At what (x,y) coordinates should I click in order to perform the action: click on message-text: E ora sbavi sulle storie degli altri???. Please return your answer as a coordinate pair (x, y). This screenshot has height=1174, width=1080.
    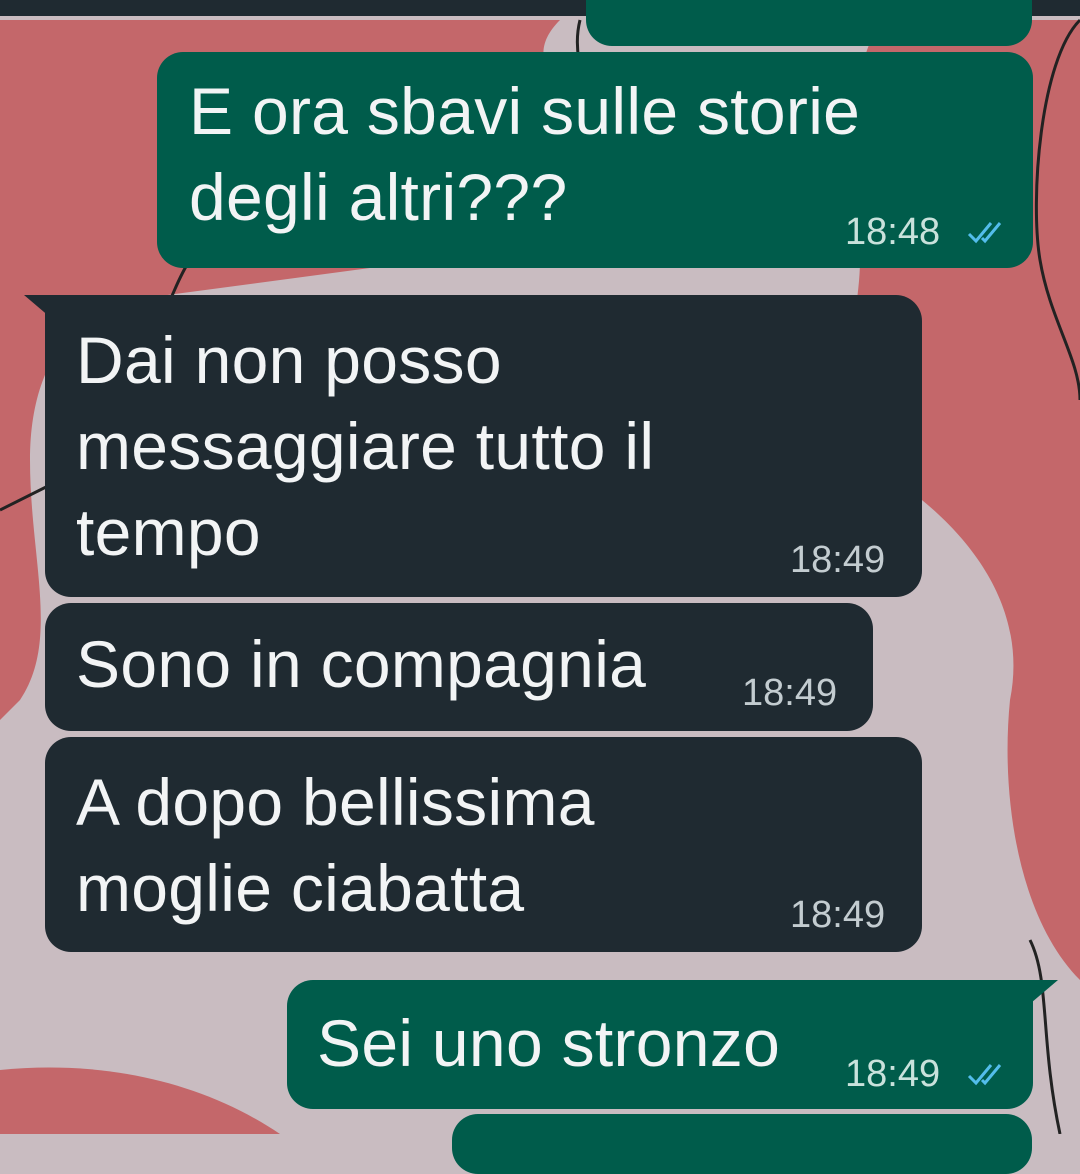
    Looking at the image, I should click on (525, 154).